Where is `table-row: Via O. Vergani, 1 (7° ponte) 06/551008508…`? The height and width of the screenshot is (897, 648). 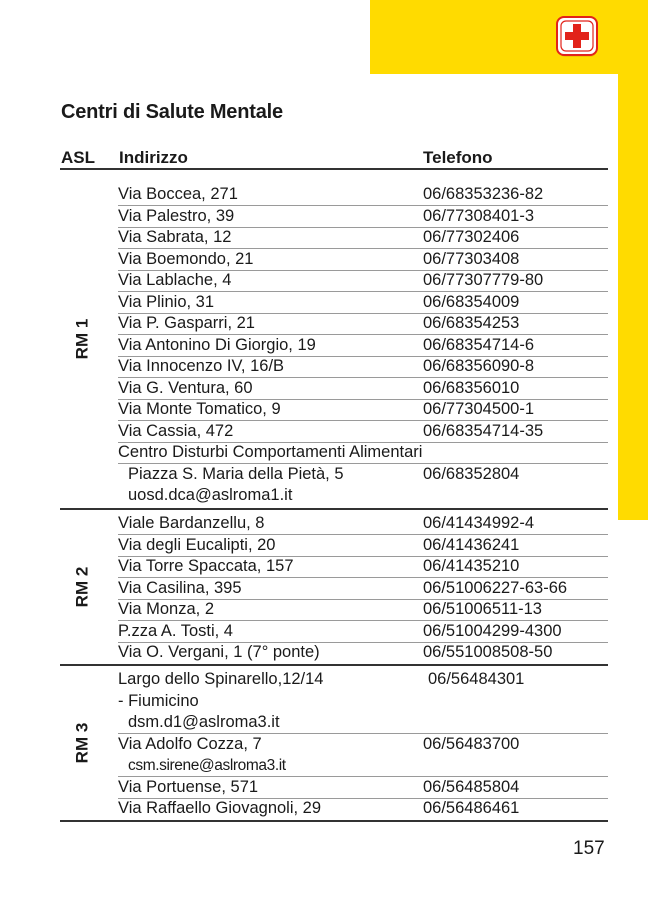 table-row: Via O. Vergani, 1 (7° ponte) 06/551008508… is located at coordinates (335, 652).